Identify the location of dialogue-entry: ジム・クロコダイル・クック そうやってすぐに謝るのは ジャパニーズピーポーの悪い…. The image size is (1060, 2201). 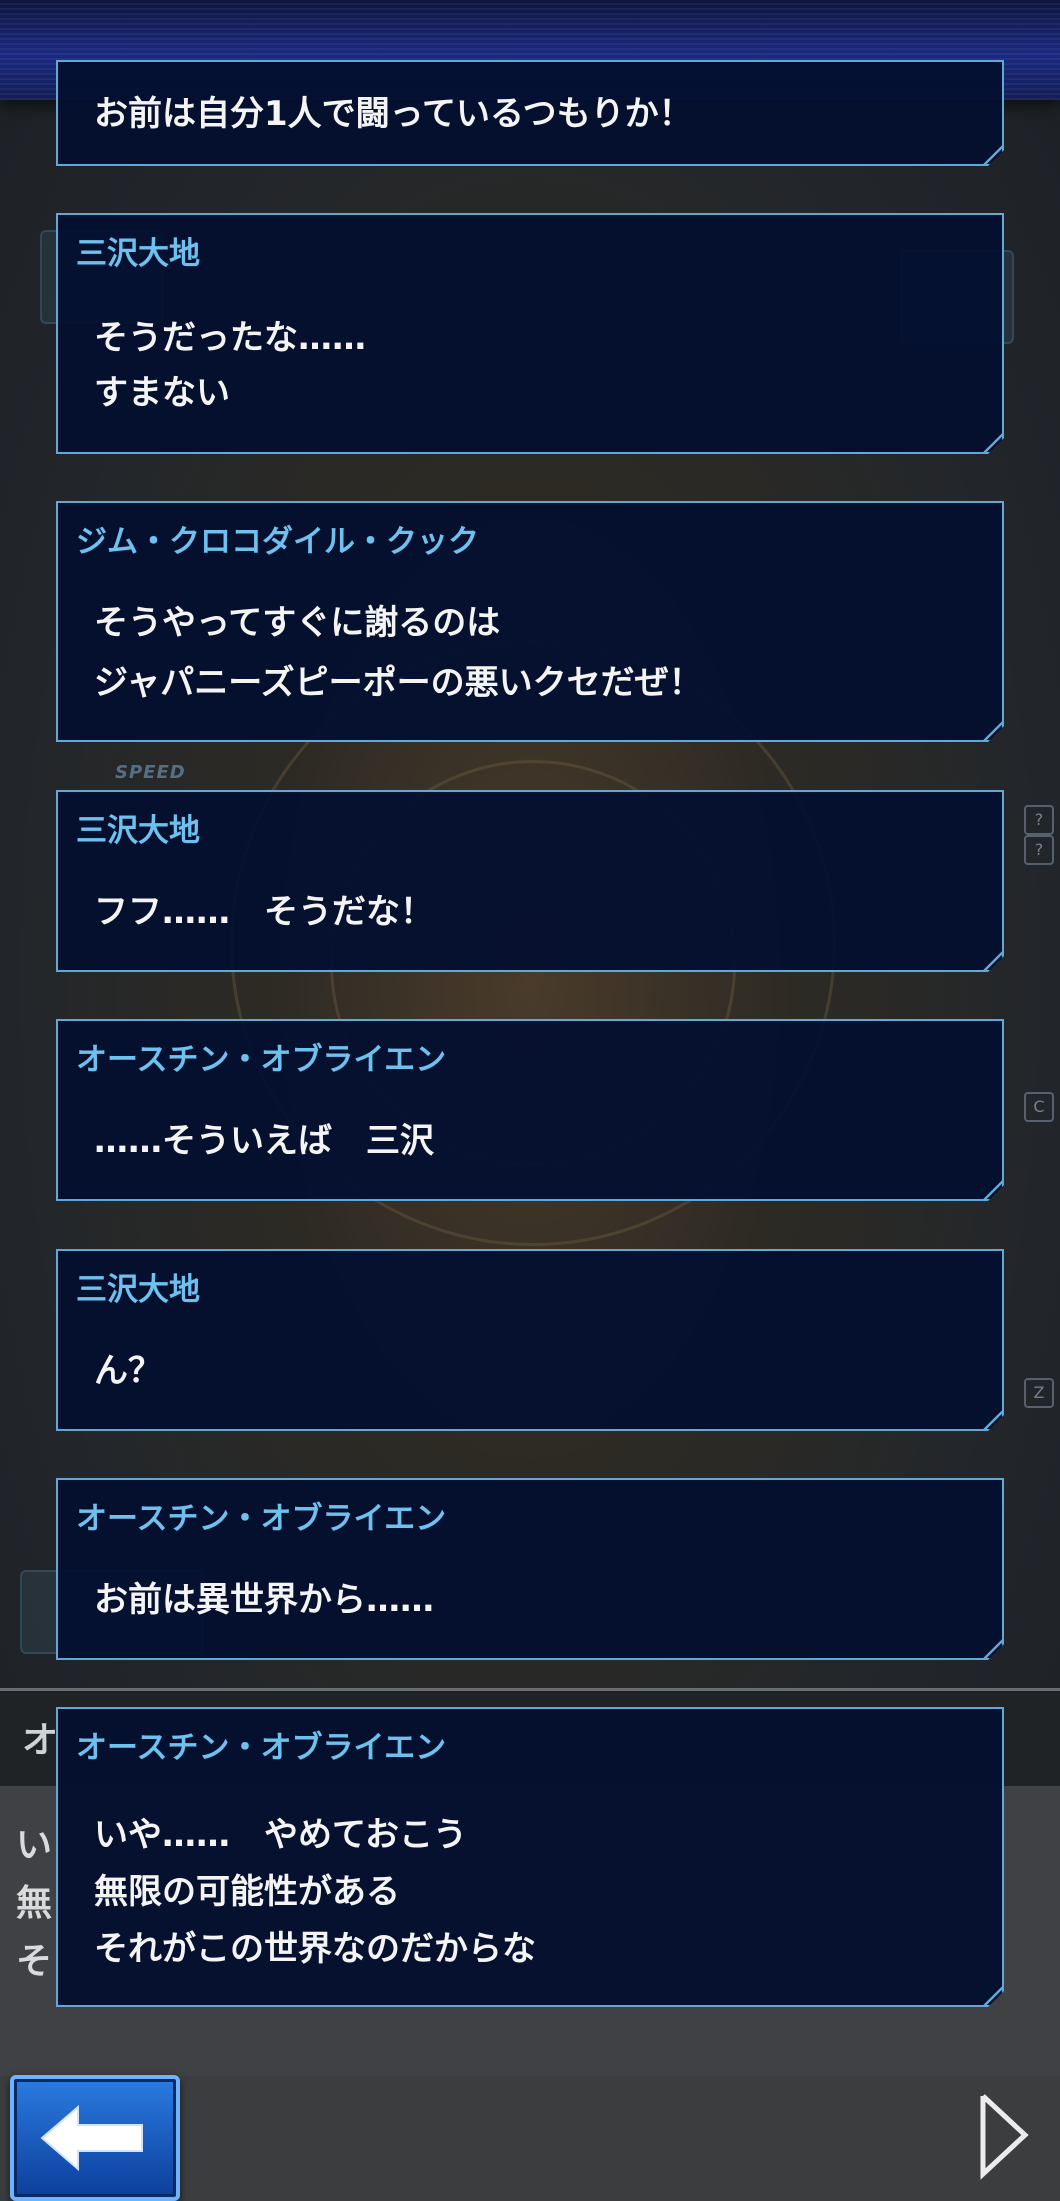
(530, 621).